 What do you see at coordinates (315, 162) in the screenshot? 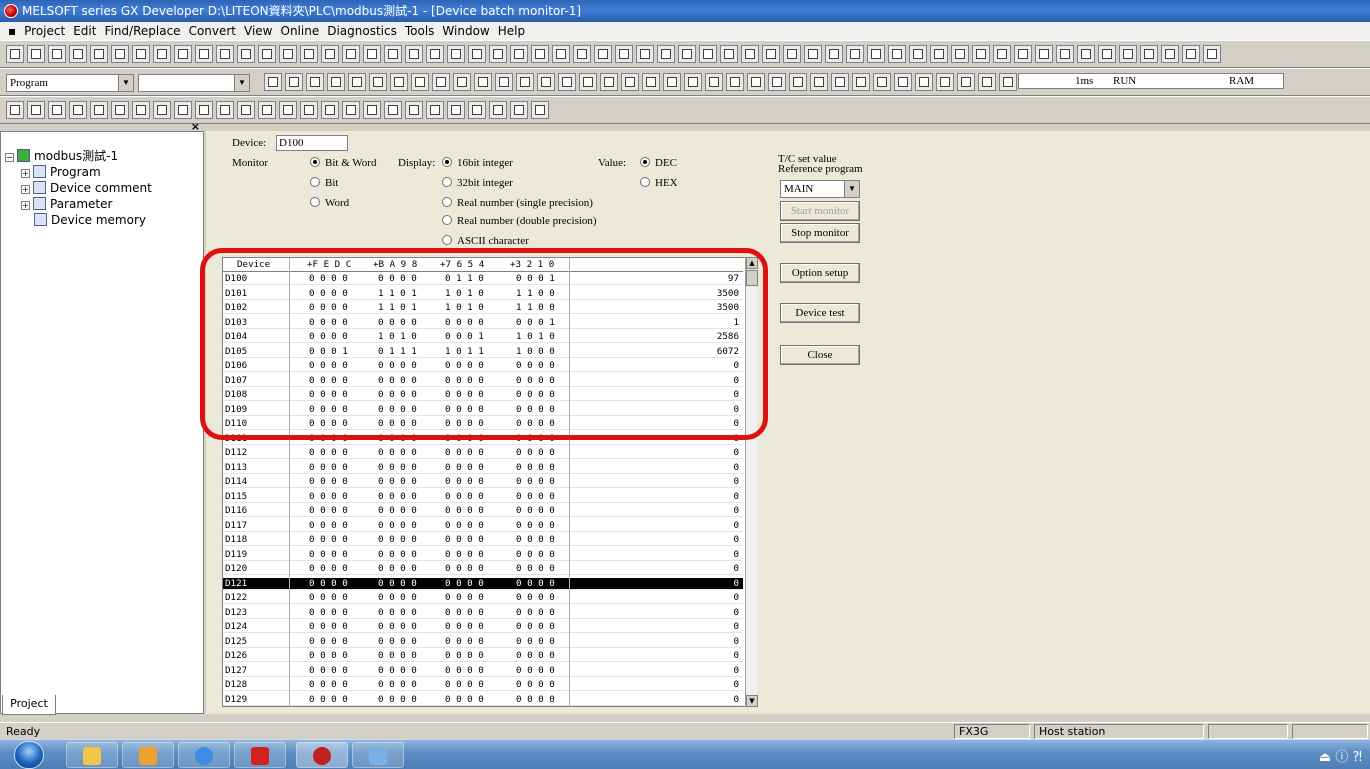
I see `radio-on-icon` at bounding box center [315, 162].